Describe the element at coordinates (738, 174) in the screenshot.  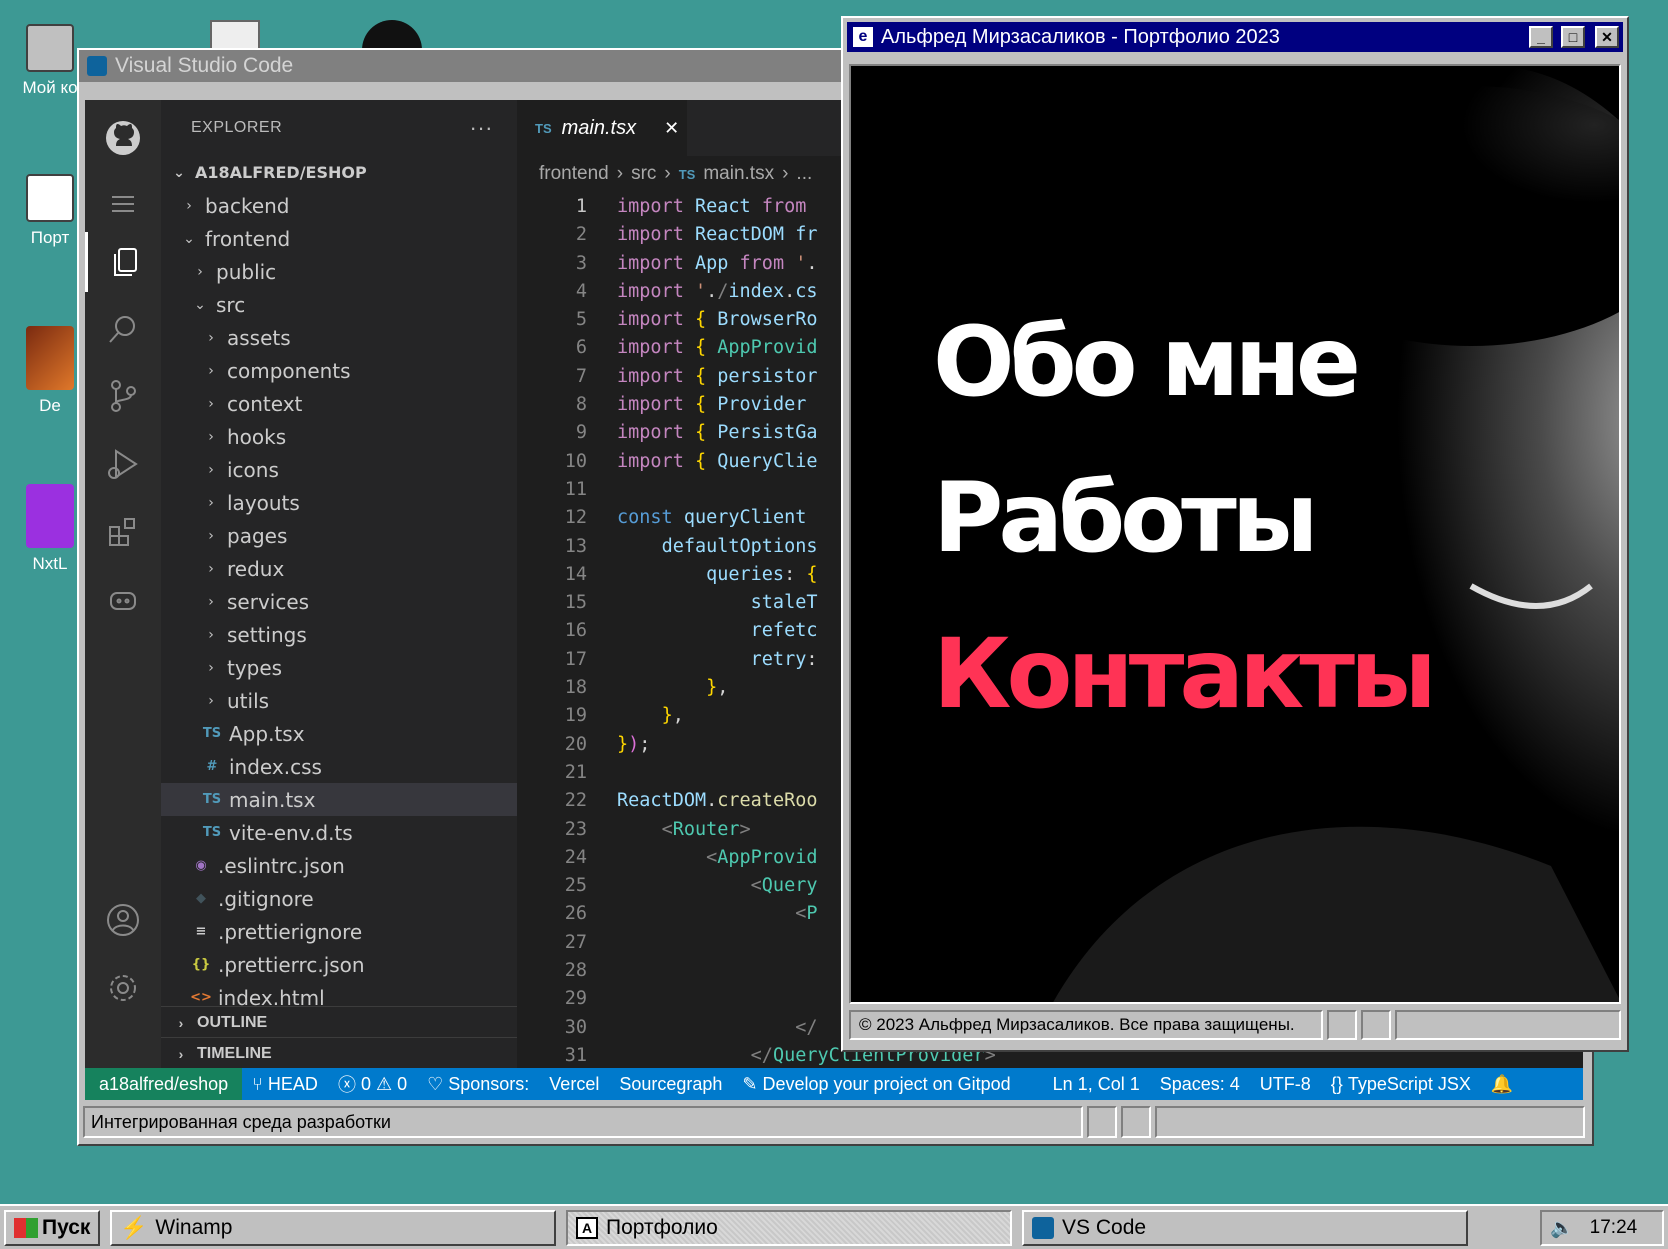
I see `breadcrumb-item: main.tsx` at that location.